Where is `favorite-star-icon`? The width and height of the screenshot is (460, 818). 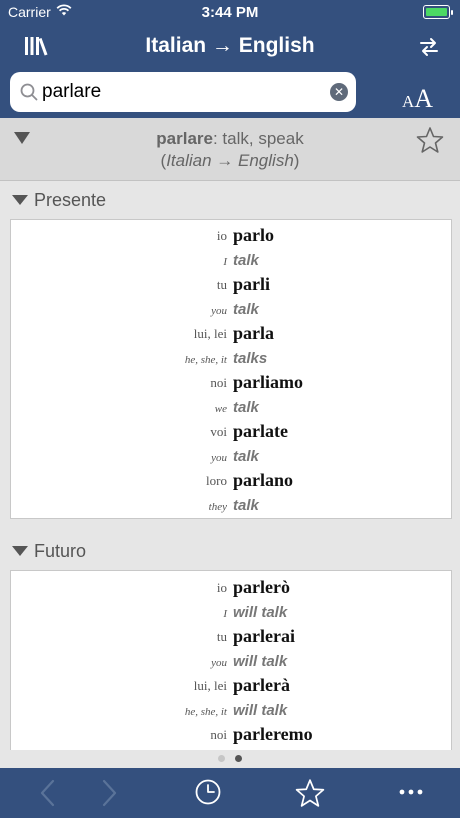 favorite-star-icon is located at coordinates (430, 140).